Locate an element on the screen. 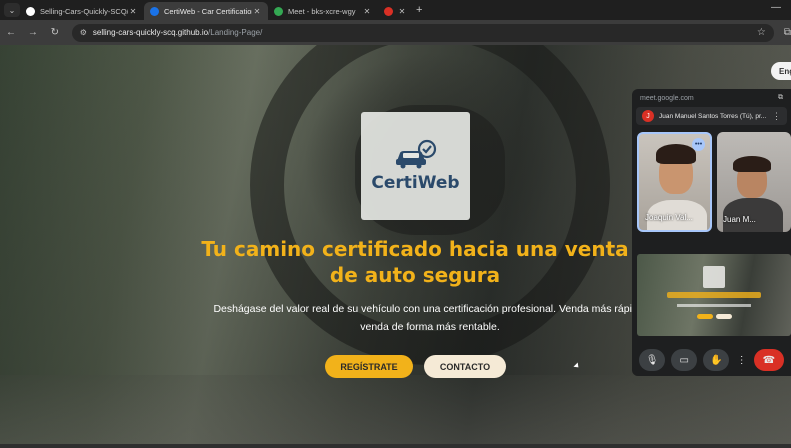 The width and height of the screenshot is (791, 448). extensions-icon: ⧉ is located at coordinates (787, 32).